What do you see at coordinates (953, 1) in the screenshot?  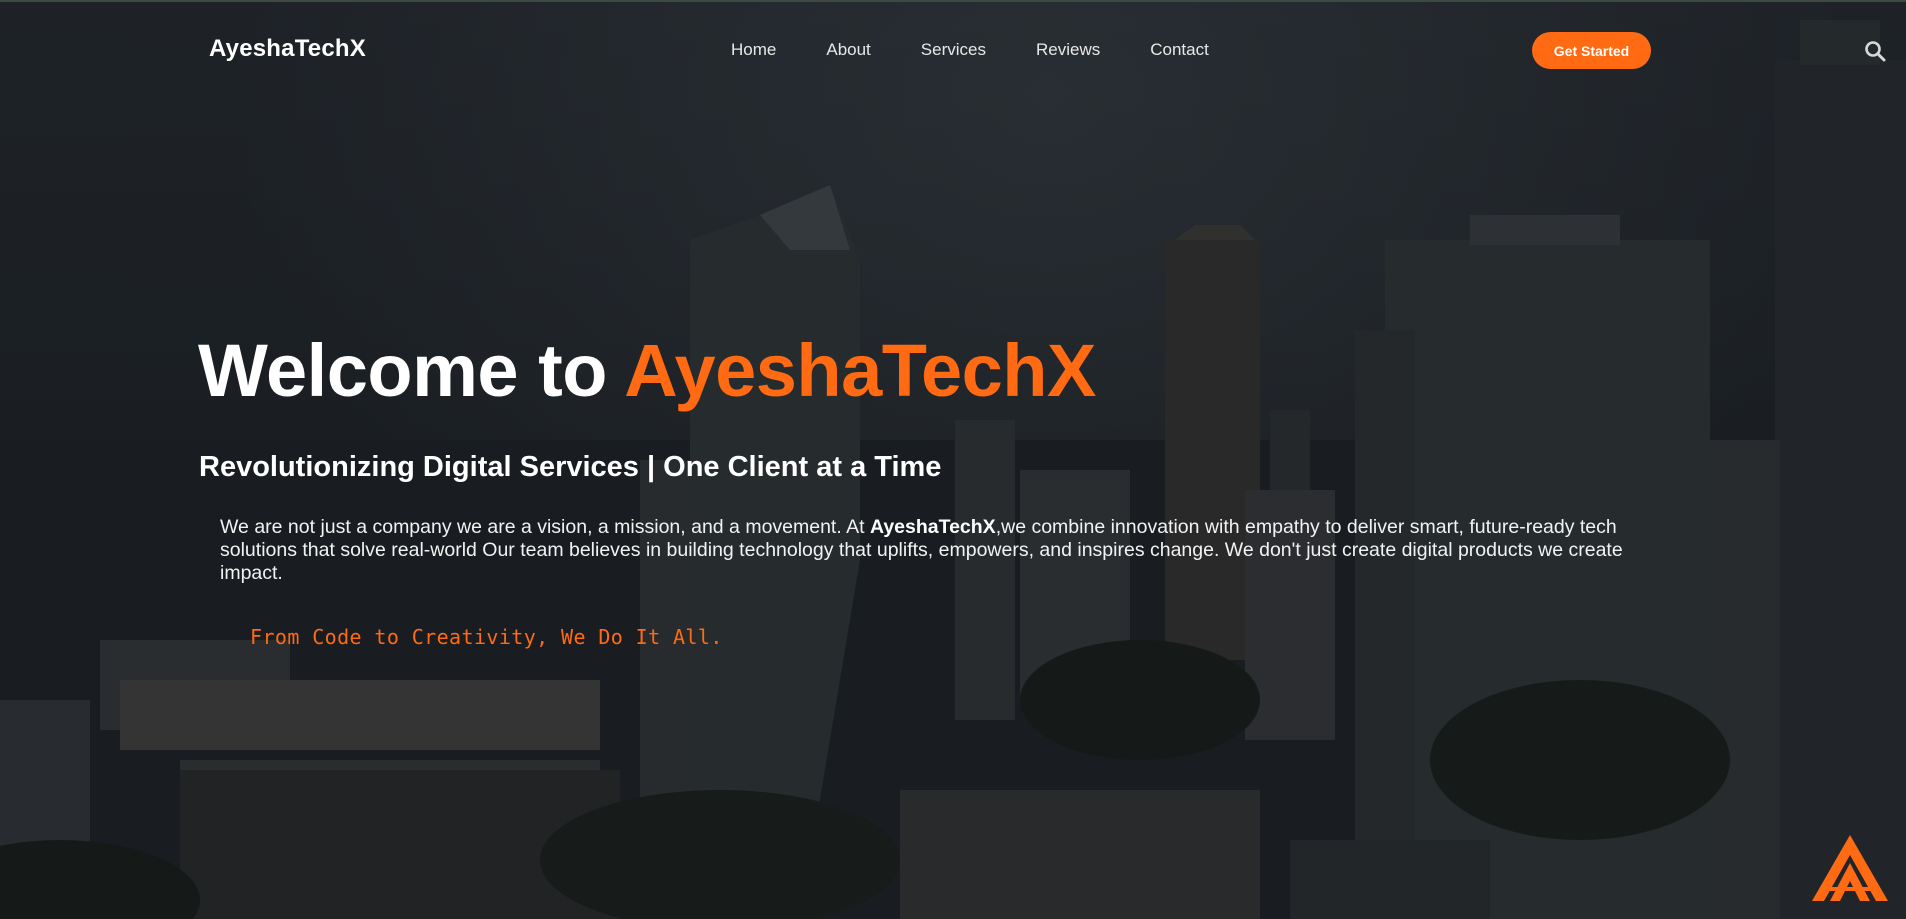 I see `top-border` at bounding box center [953, 1].